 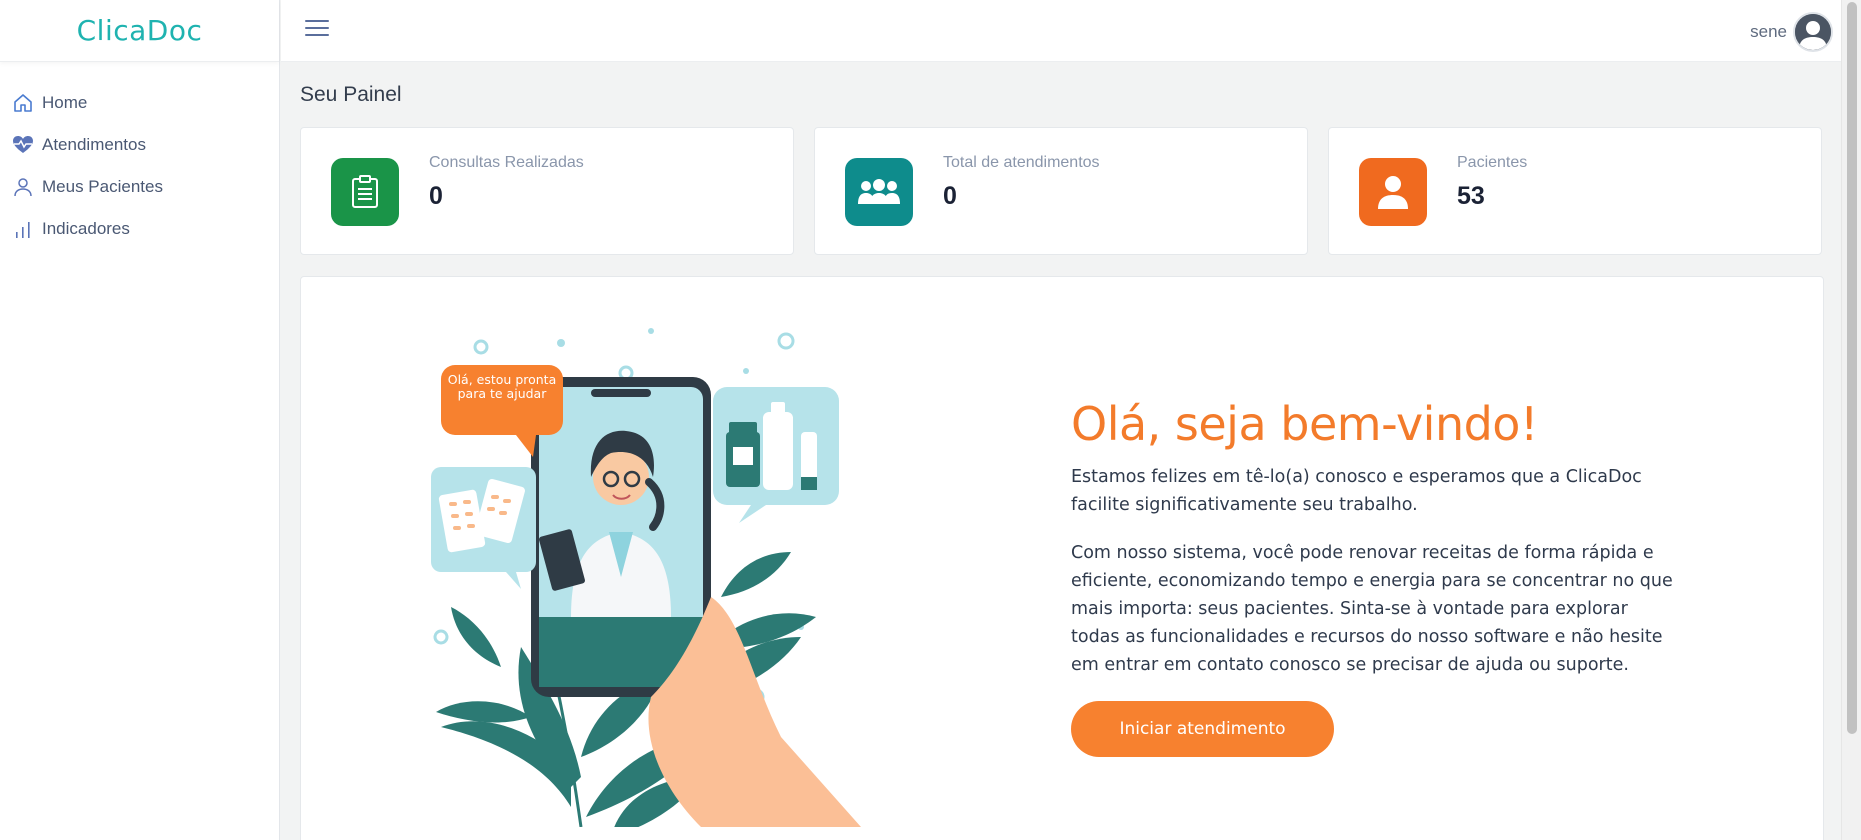 What do you see at coordinates (65, 102) in the screenshot?
I see `sidebar-item-label: Home` at bounding box center [65, 102].